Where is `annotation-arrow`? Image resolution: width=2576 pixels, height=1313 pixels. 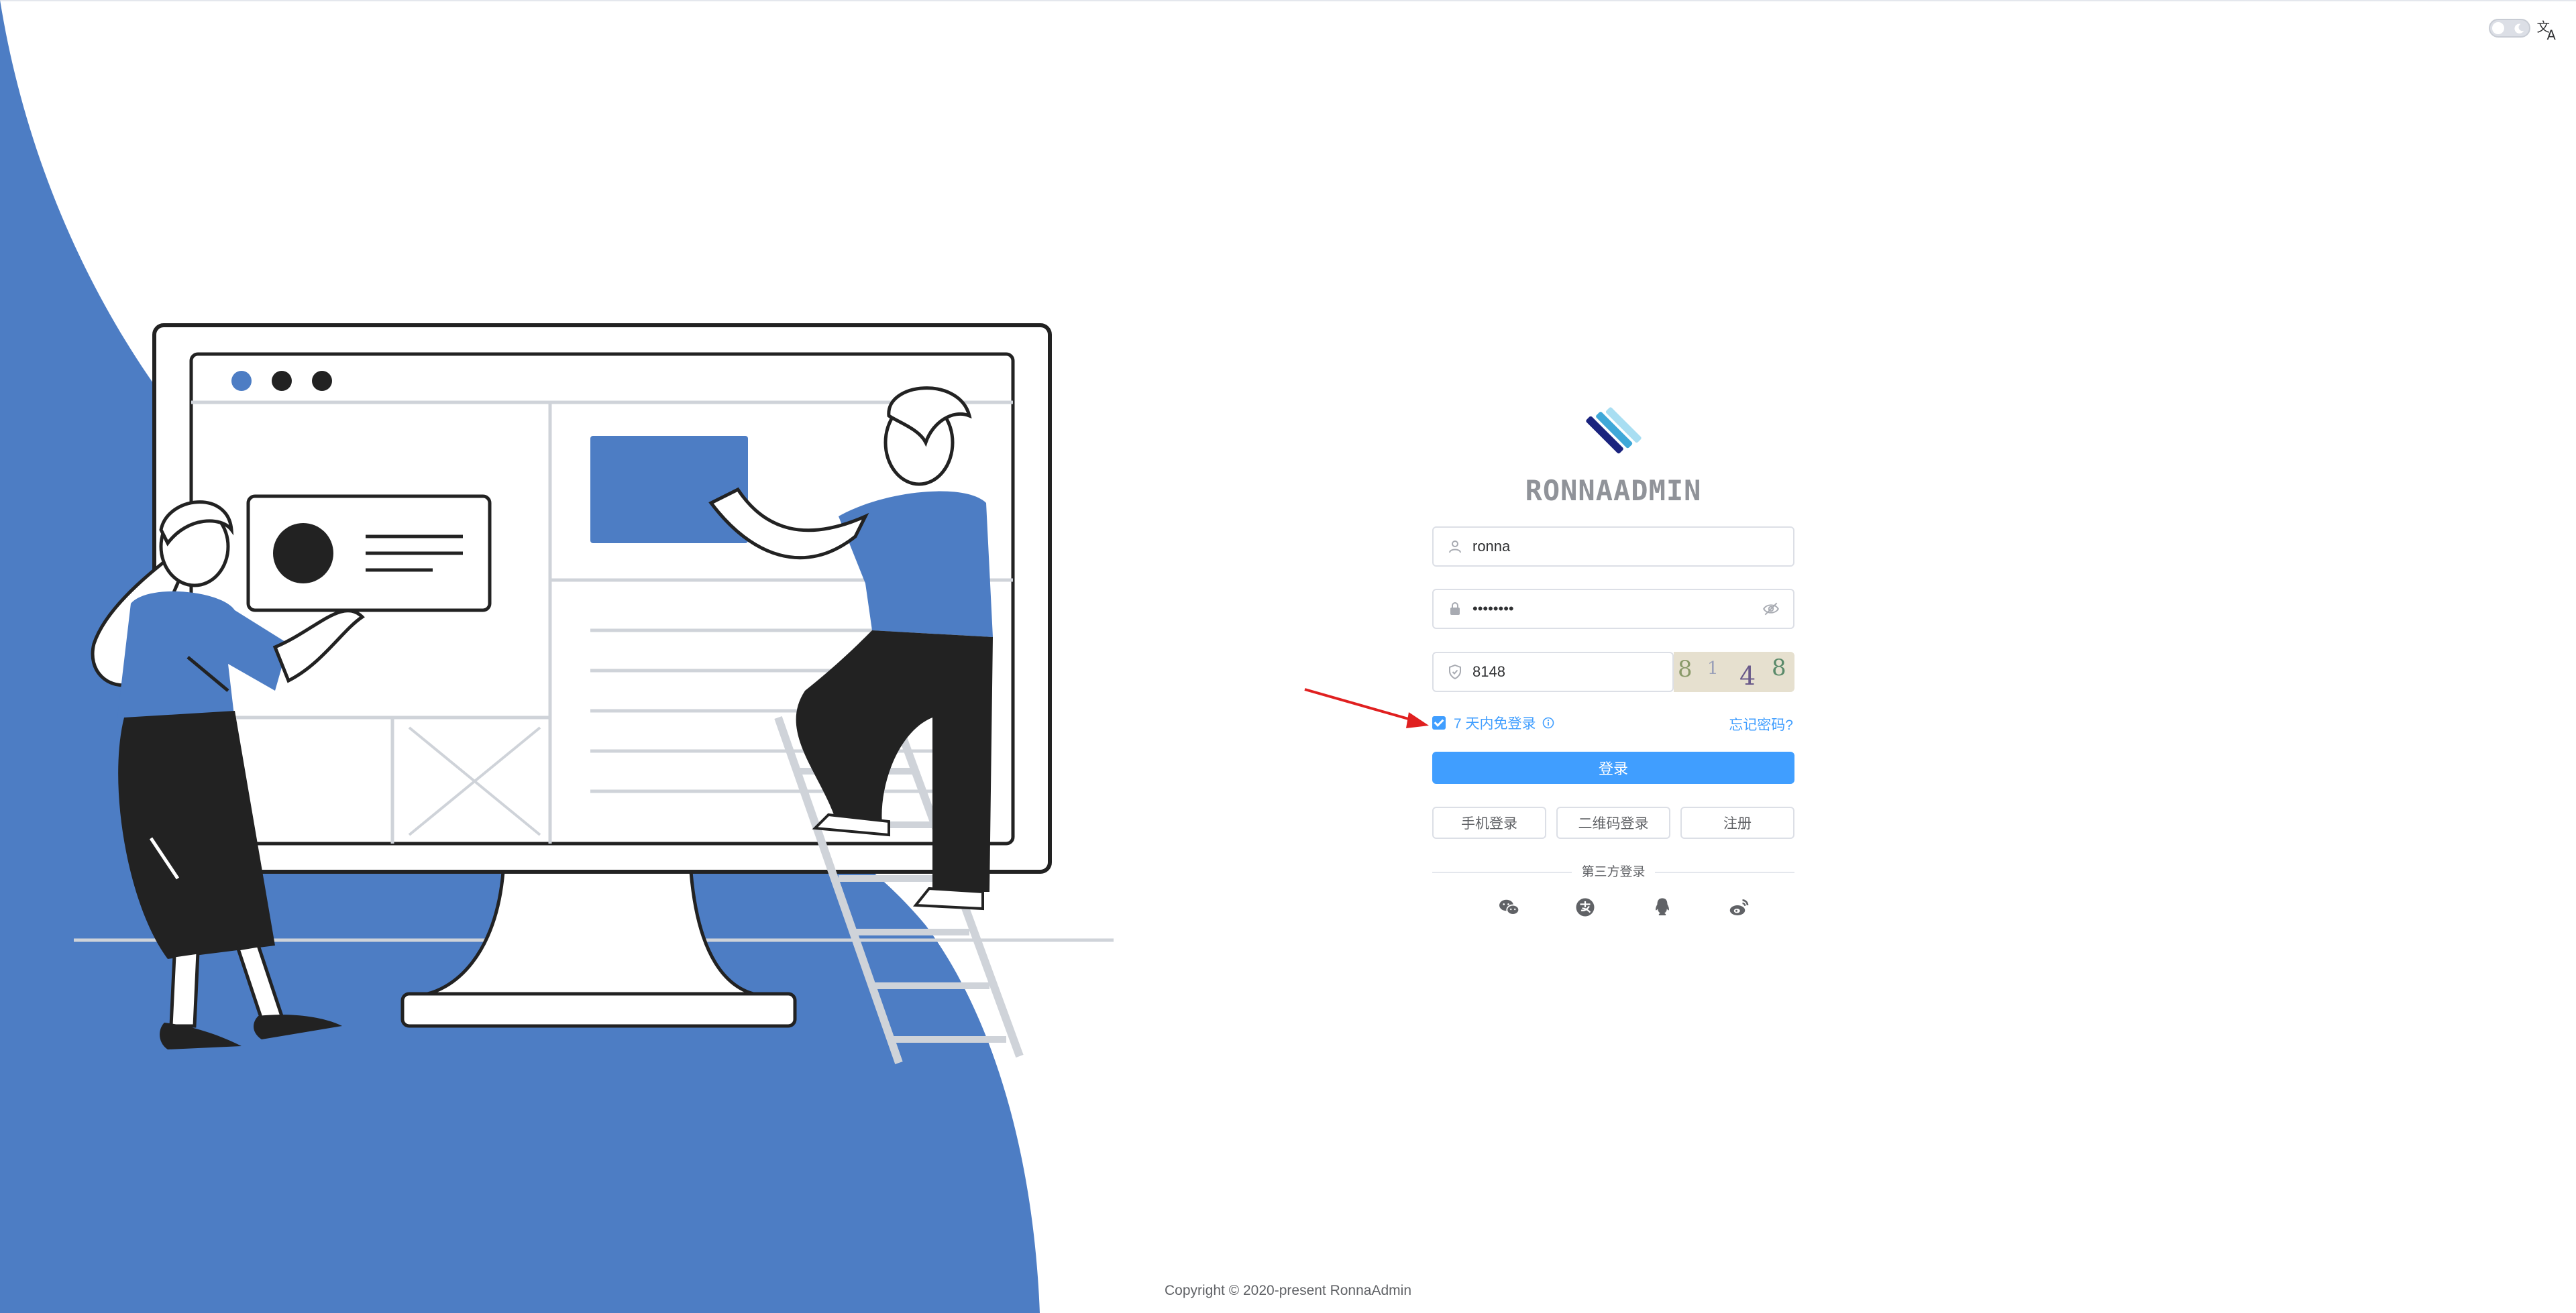 annotation-arrow is located at coordinates (1366, 708).